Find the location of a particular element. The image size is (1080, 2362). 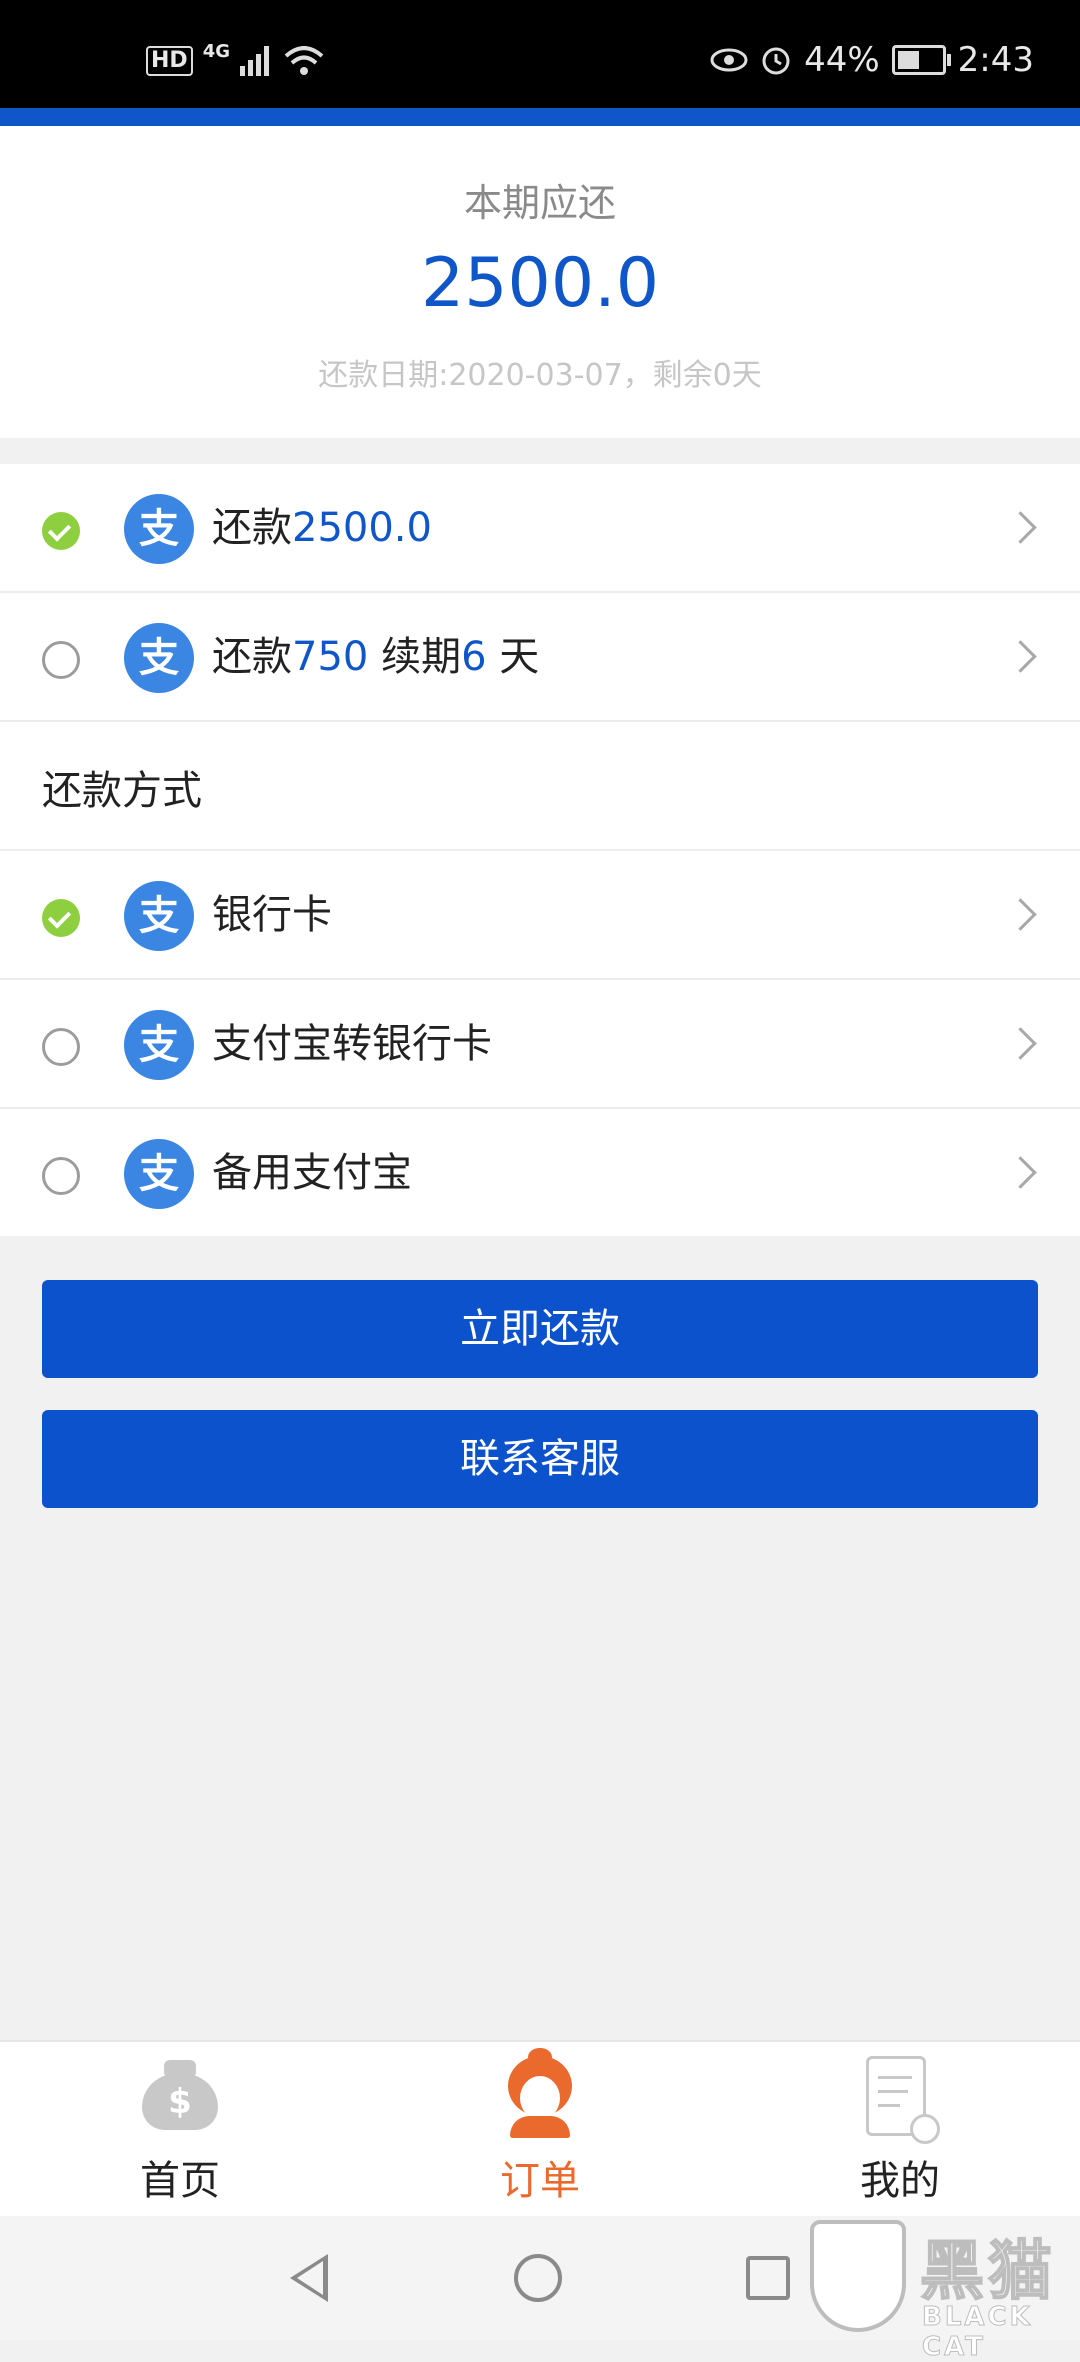

watermark-en: BLACK CAT is located at coordinates (977, 2332).